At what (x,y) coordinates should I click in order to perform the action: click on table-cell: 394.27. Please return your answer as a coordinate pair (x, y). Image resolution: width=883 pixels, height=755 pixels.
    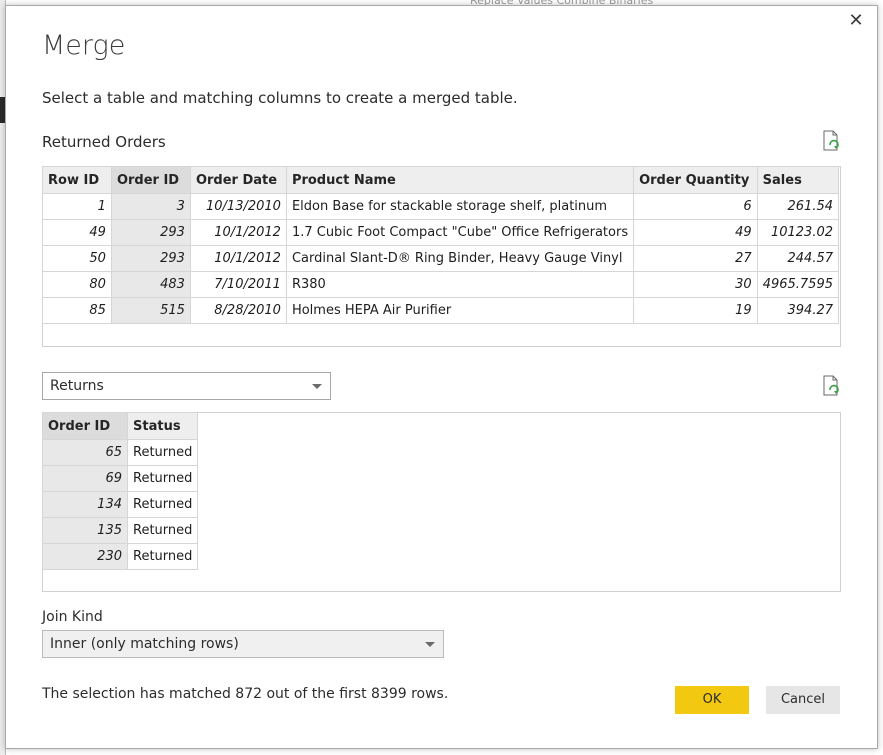
    Looking at the image, I should click on (798, 310).